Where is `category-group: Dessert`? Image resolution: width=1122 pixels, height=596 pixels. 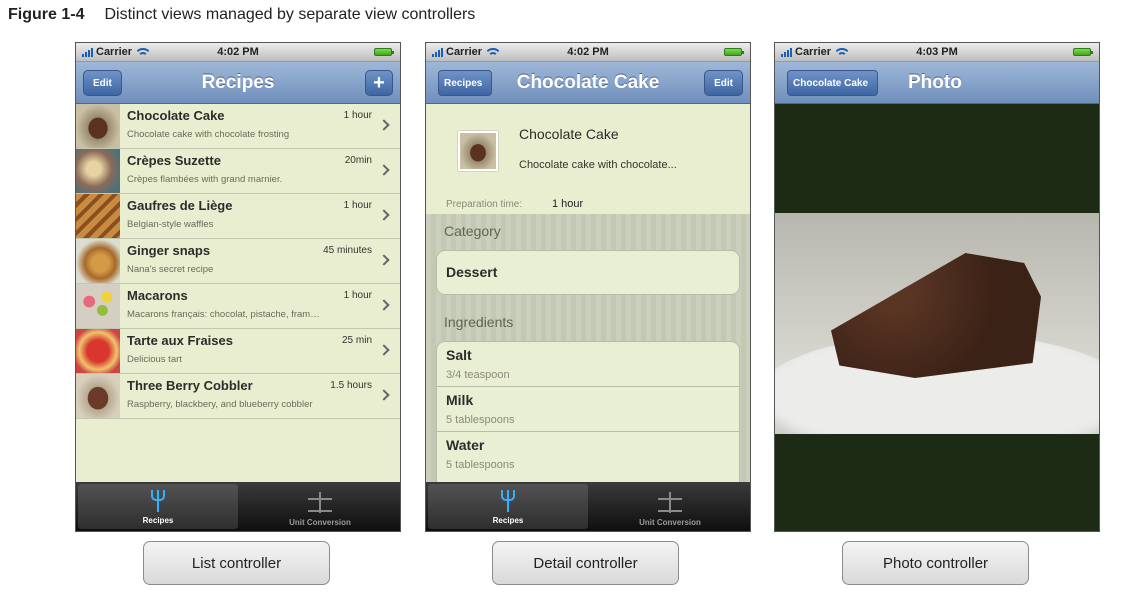 category-group: Dessert is located at coordinates (588, 272).